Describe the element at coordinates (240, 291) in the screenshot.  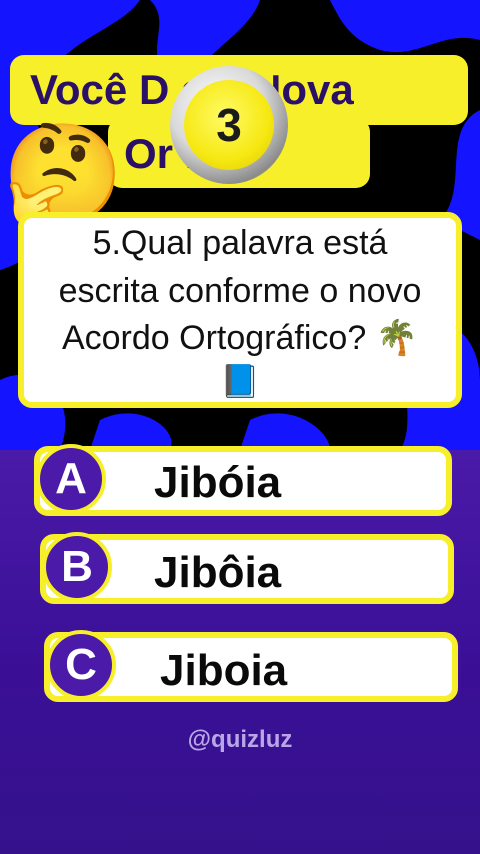
I see `question-line-2: escrita conforme o novo` at that location.